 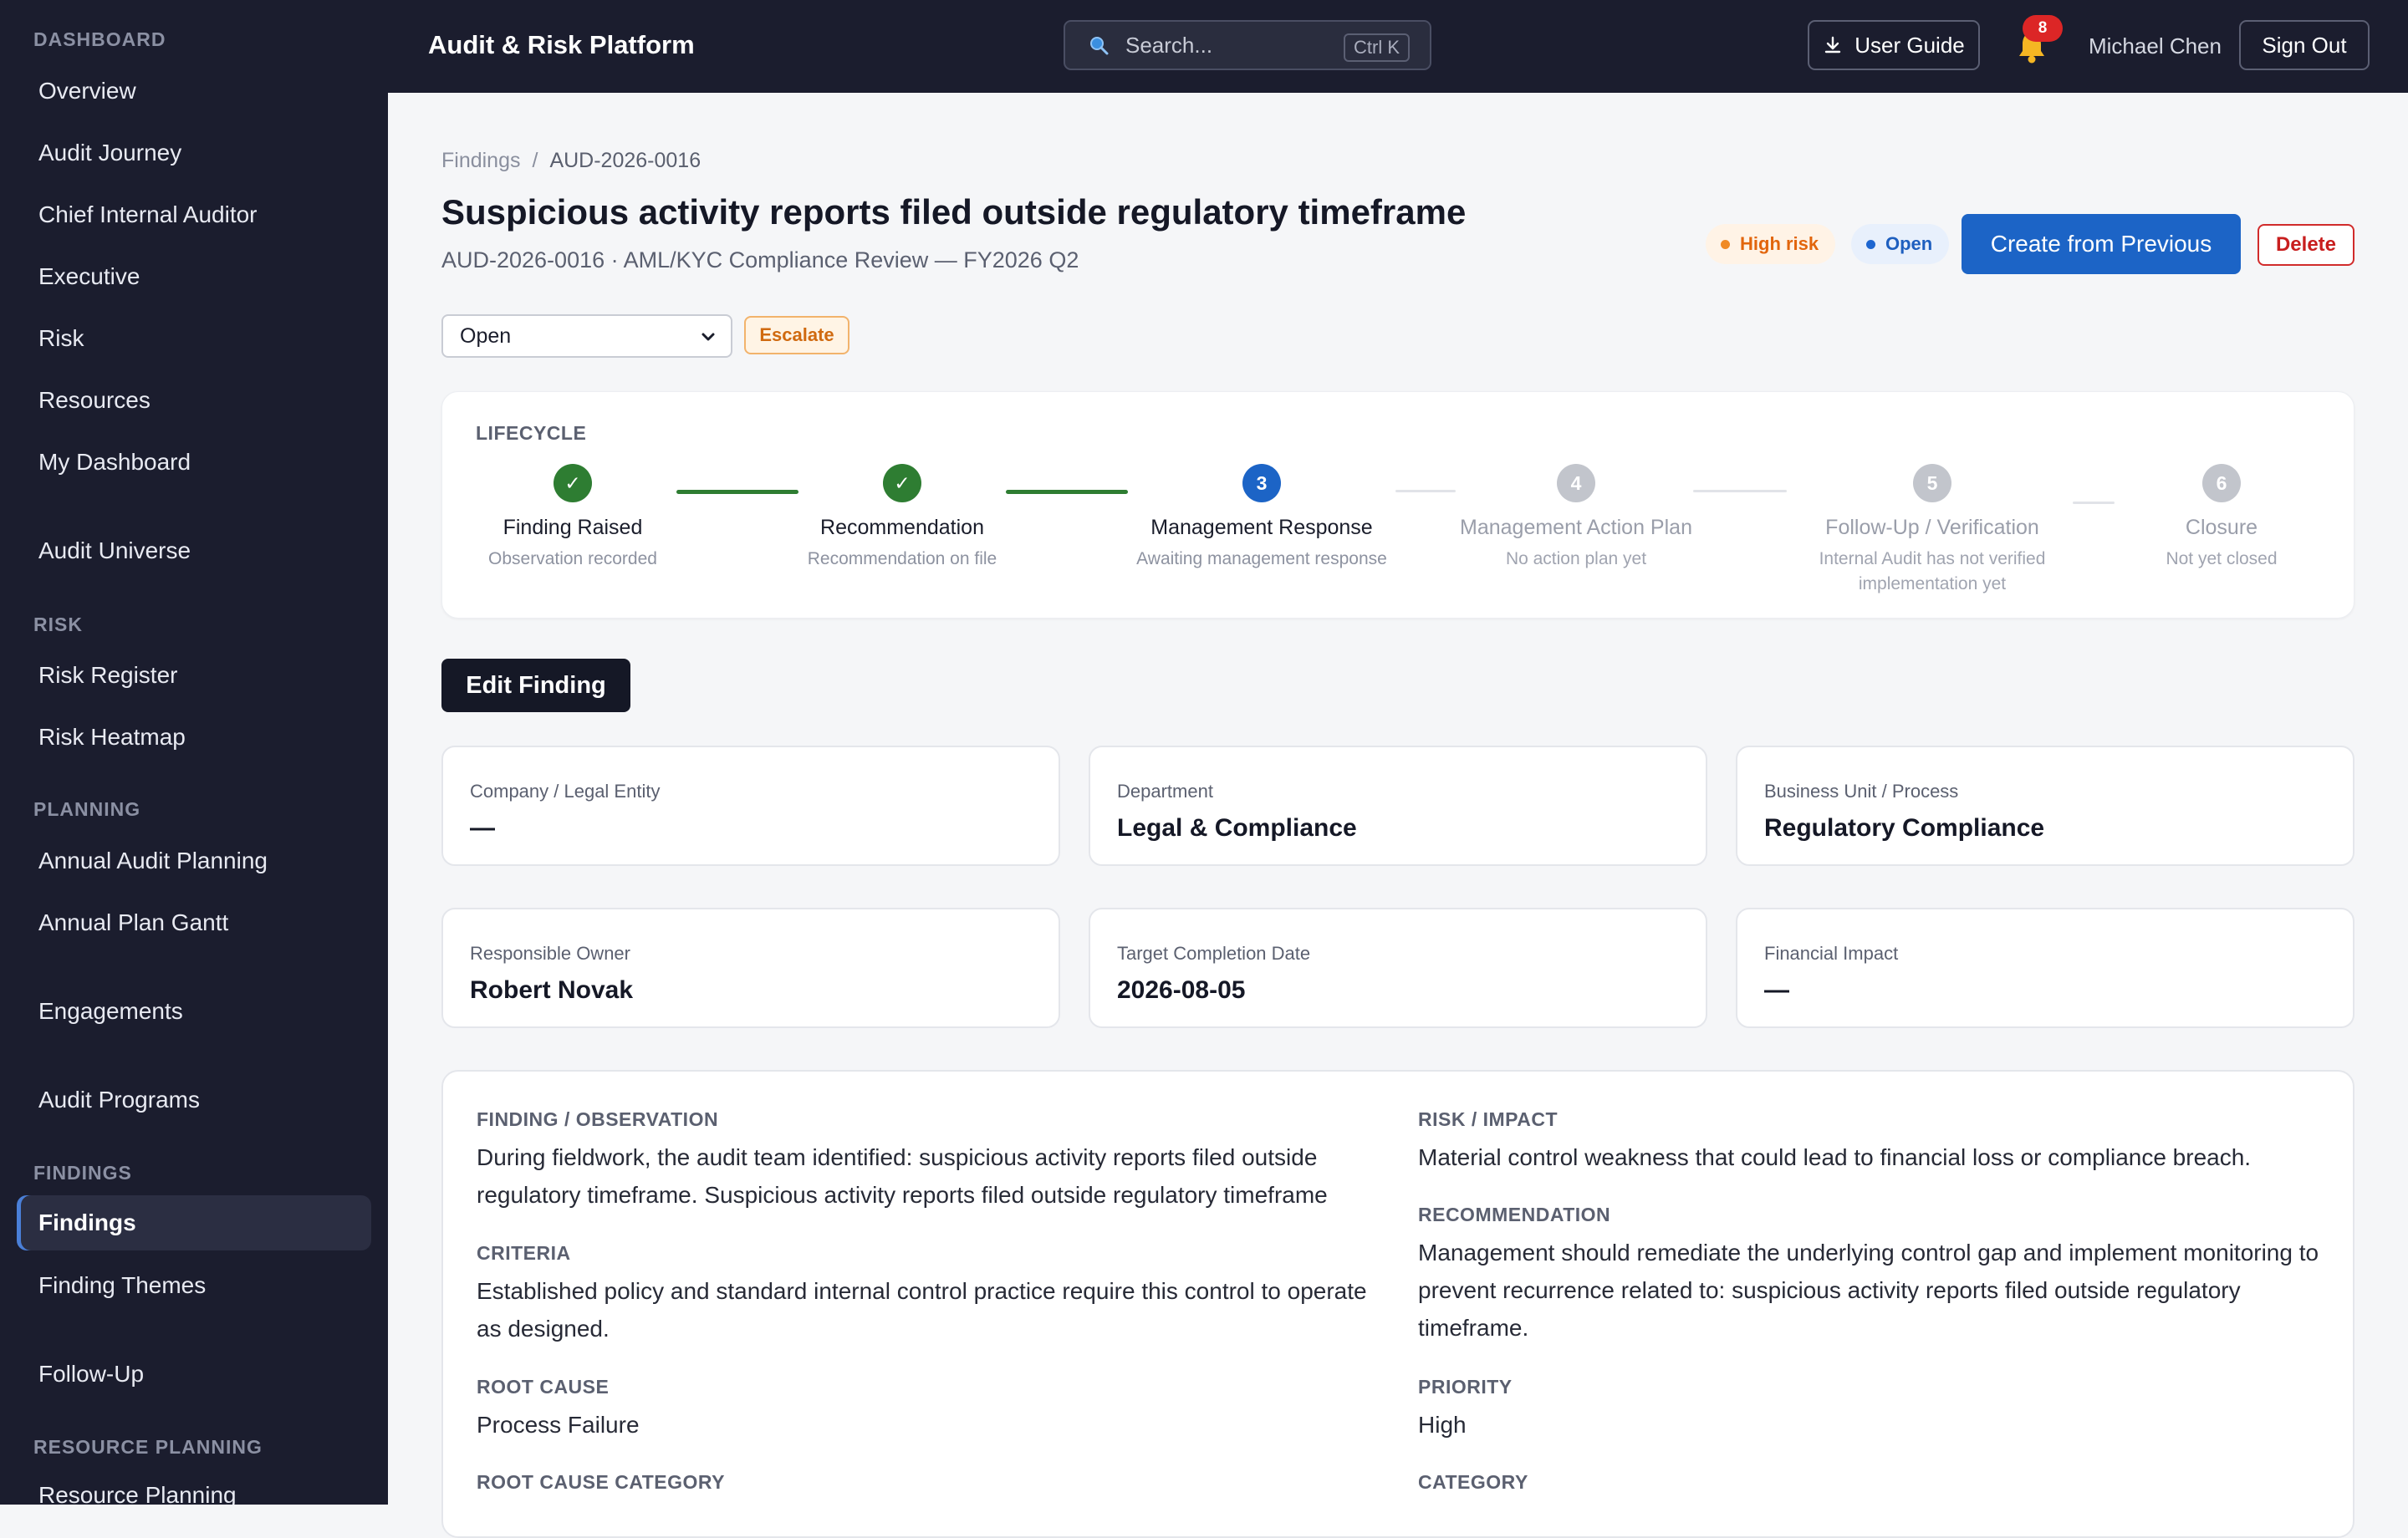 What do you see at coordinates (543, 1387) in the screenshot?
I see `root-cause-heading: ROOT CAUSE` at bounding box center [543, 1387].